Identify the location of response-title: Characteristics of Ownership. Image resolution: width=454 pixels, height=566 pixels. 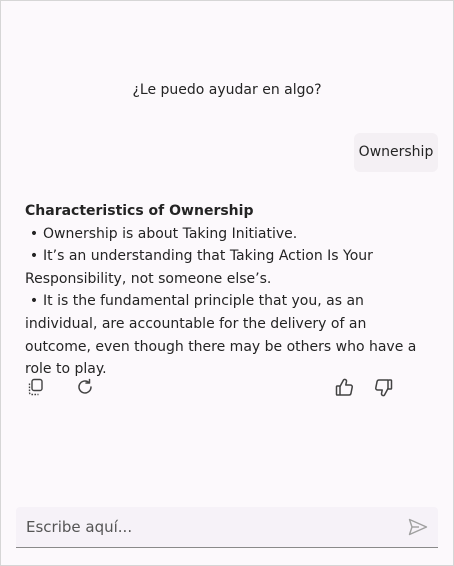
(139, 211).